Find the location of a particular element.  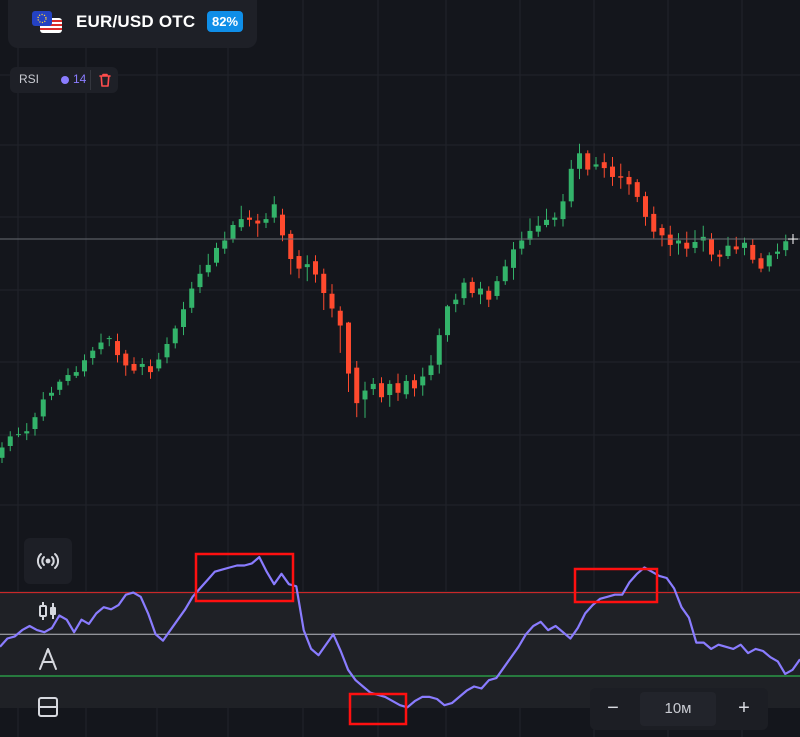

candles-icon is located at coordinates (47, 611).